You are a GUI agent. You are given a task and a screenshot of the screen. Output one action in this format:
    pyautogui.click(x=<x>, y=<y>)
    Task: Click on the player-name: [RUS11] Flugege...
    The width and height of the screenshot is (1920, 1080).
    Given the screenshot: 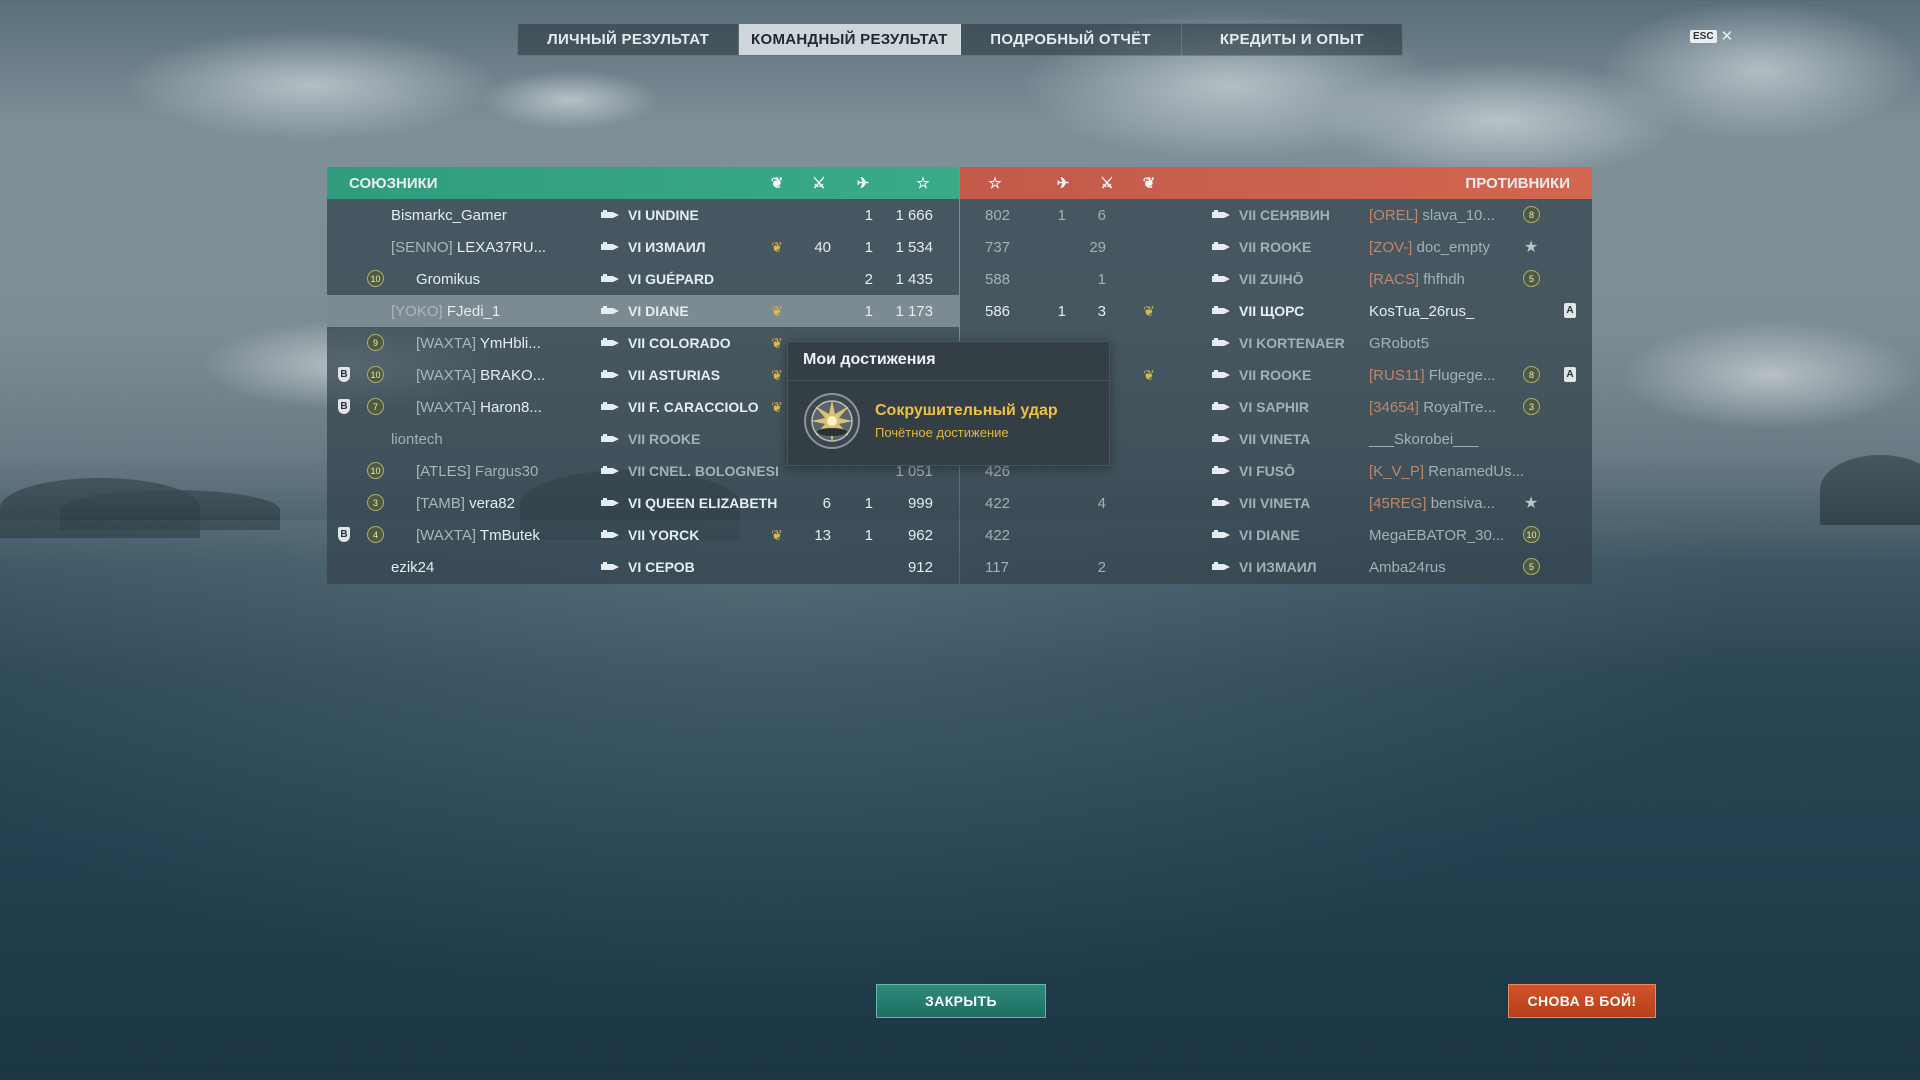 What is the action you would take?
    pyautogui.click(x=1432, y=375)
    